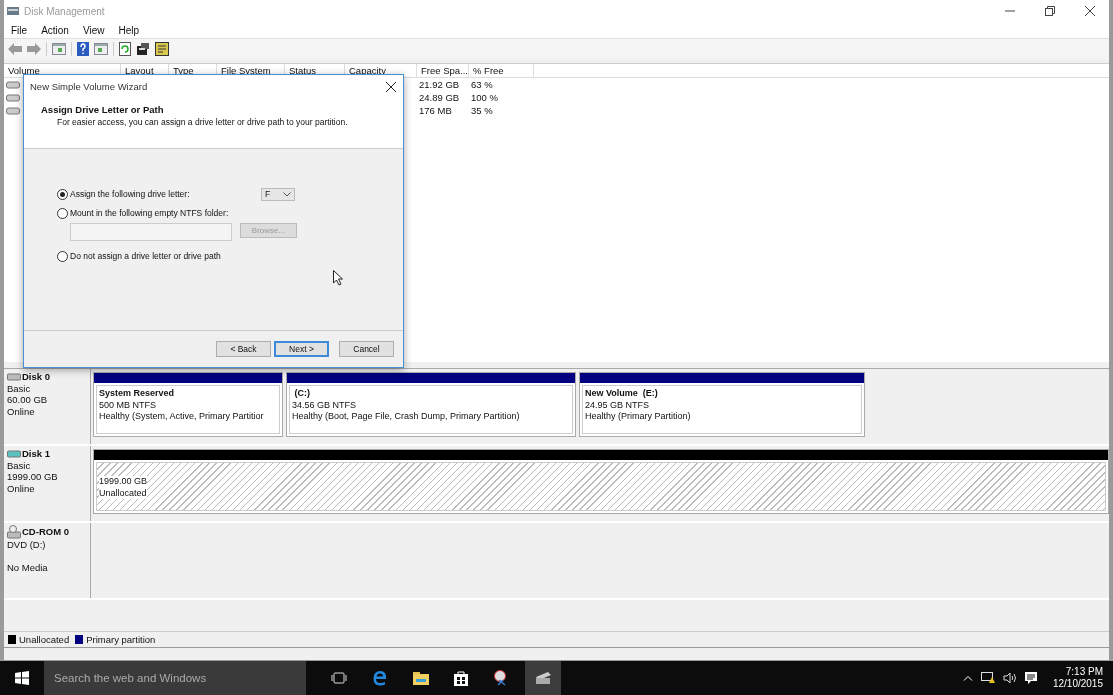 The height and width of the screenshot is (695, 1113). What do you see at coordinates (1084, 672) in the screenshot?
I see `clock-time: 7:13 PM` at bounding box center [1084, 672].